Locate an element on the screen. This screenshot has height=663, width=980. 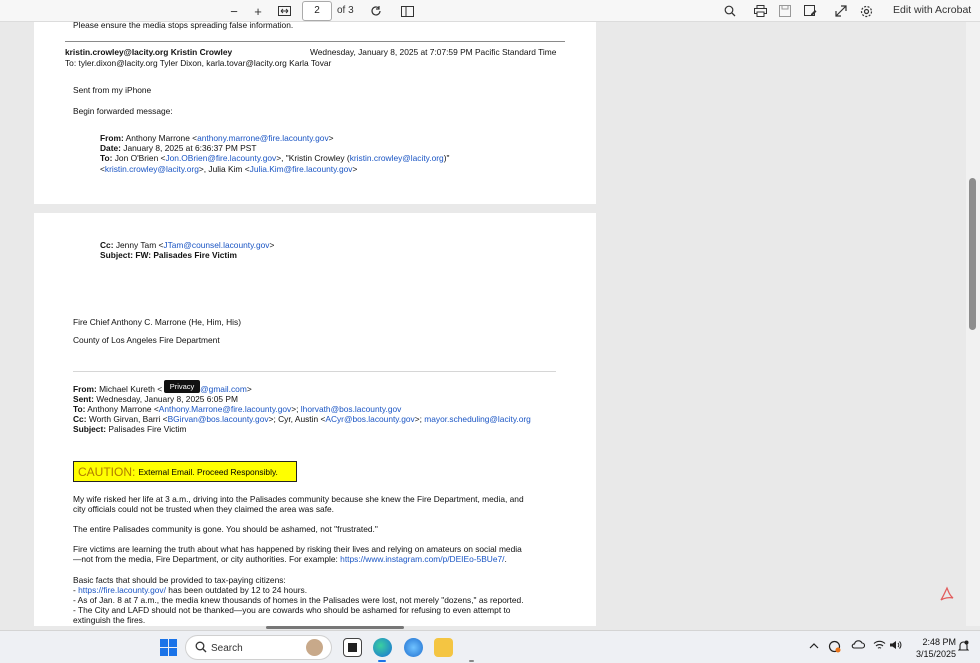
email-link: Julia.Kim@fire.lacounty.gov is located at coordinates (301, 169).